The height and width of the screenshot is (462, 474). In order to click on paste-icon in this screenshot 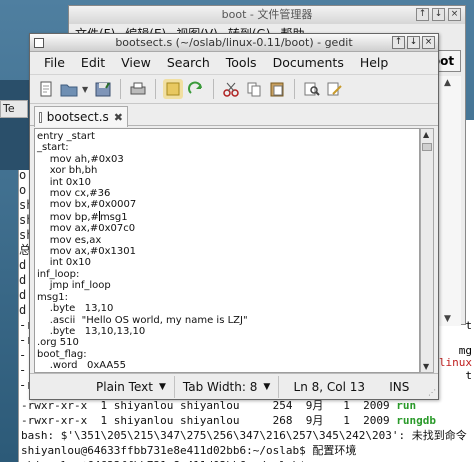, I will do `click(277, 89)`.